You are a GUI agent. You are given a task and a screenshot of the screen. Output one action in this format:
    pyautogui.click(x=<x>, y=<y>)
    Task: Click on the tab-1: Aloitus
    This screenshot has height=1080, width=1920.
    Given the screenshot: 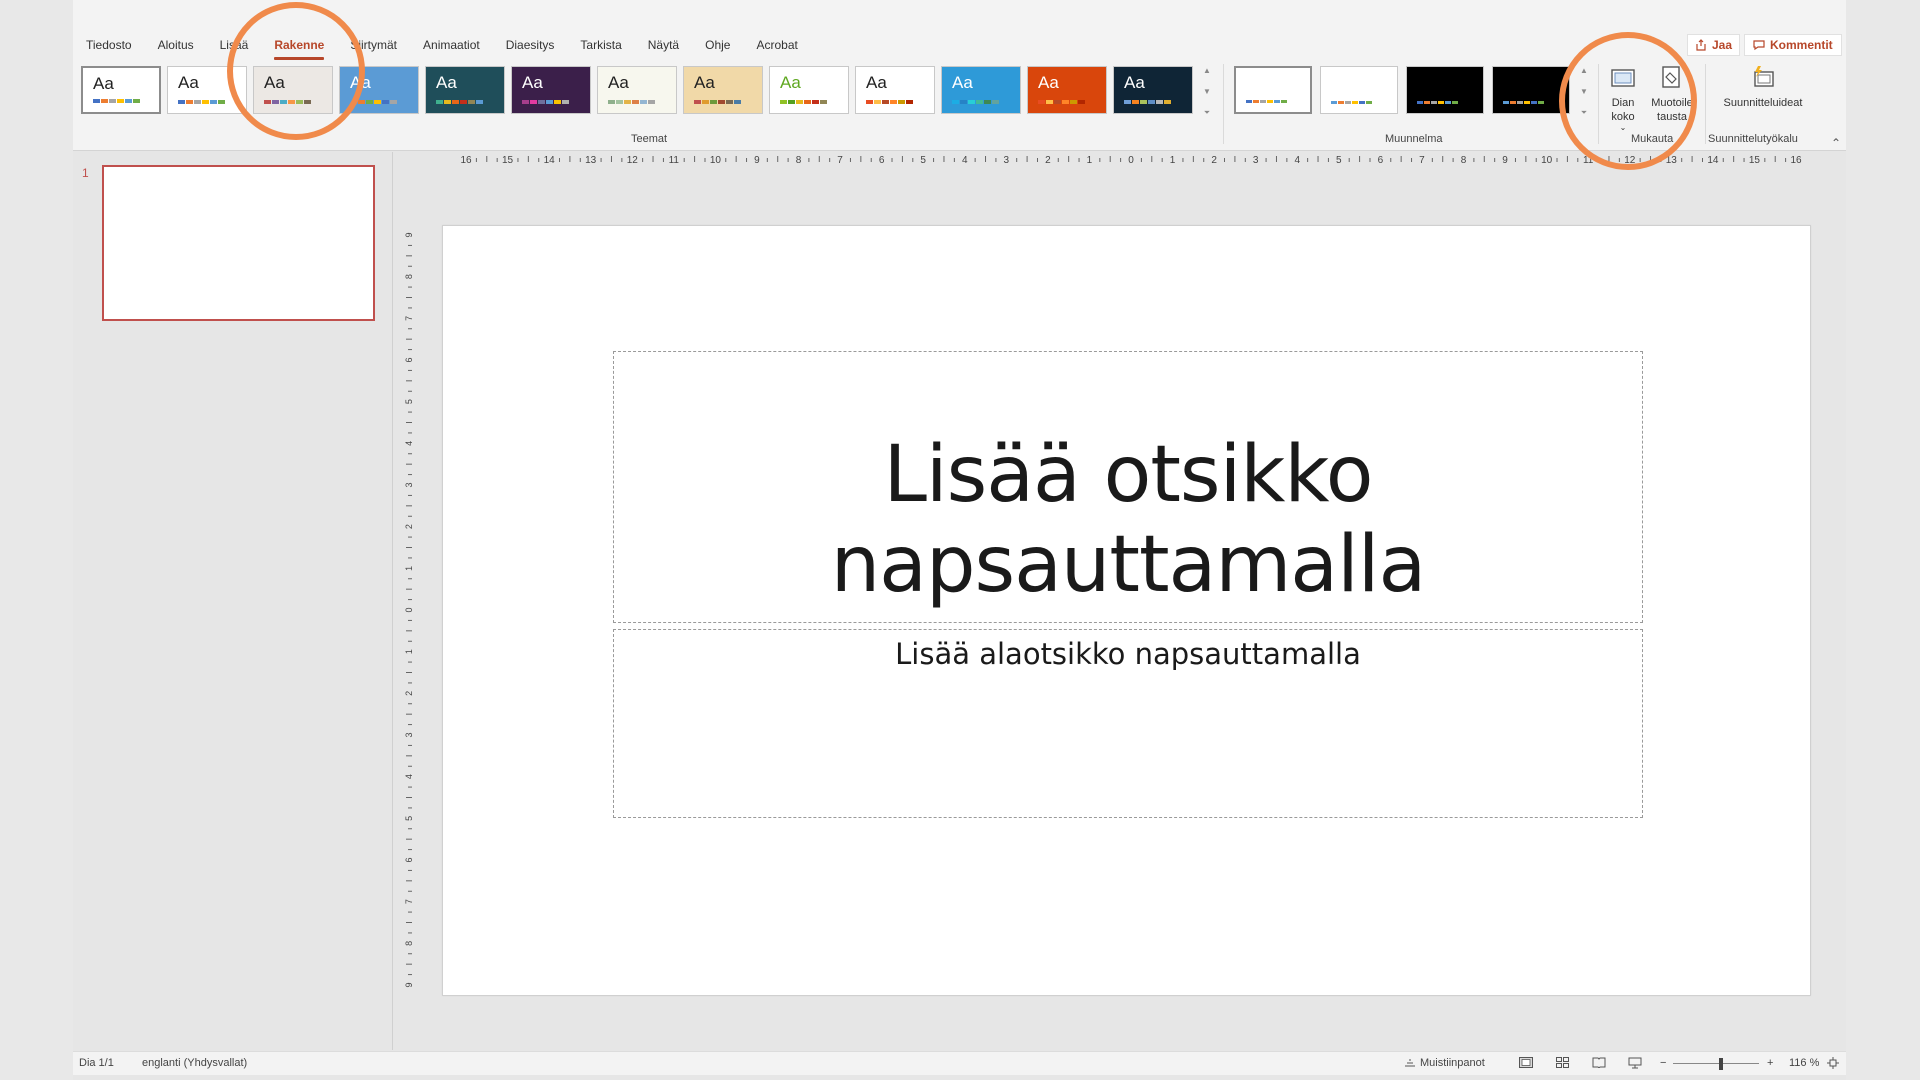 What is the action you would take?
    pyautogui.click(x=176, y=46)
    